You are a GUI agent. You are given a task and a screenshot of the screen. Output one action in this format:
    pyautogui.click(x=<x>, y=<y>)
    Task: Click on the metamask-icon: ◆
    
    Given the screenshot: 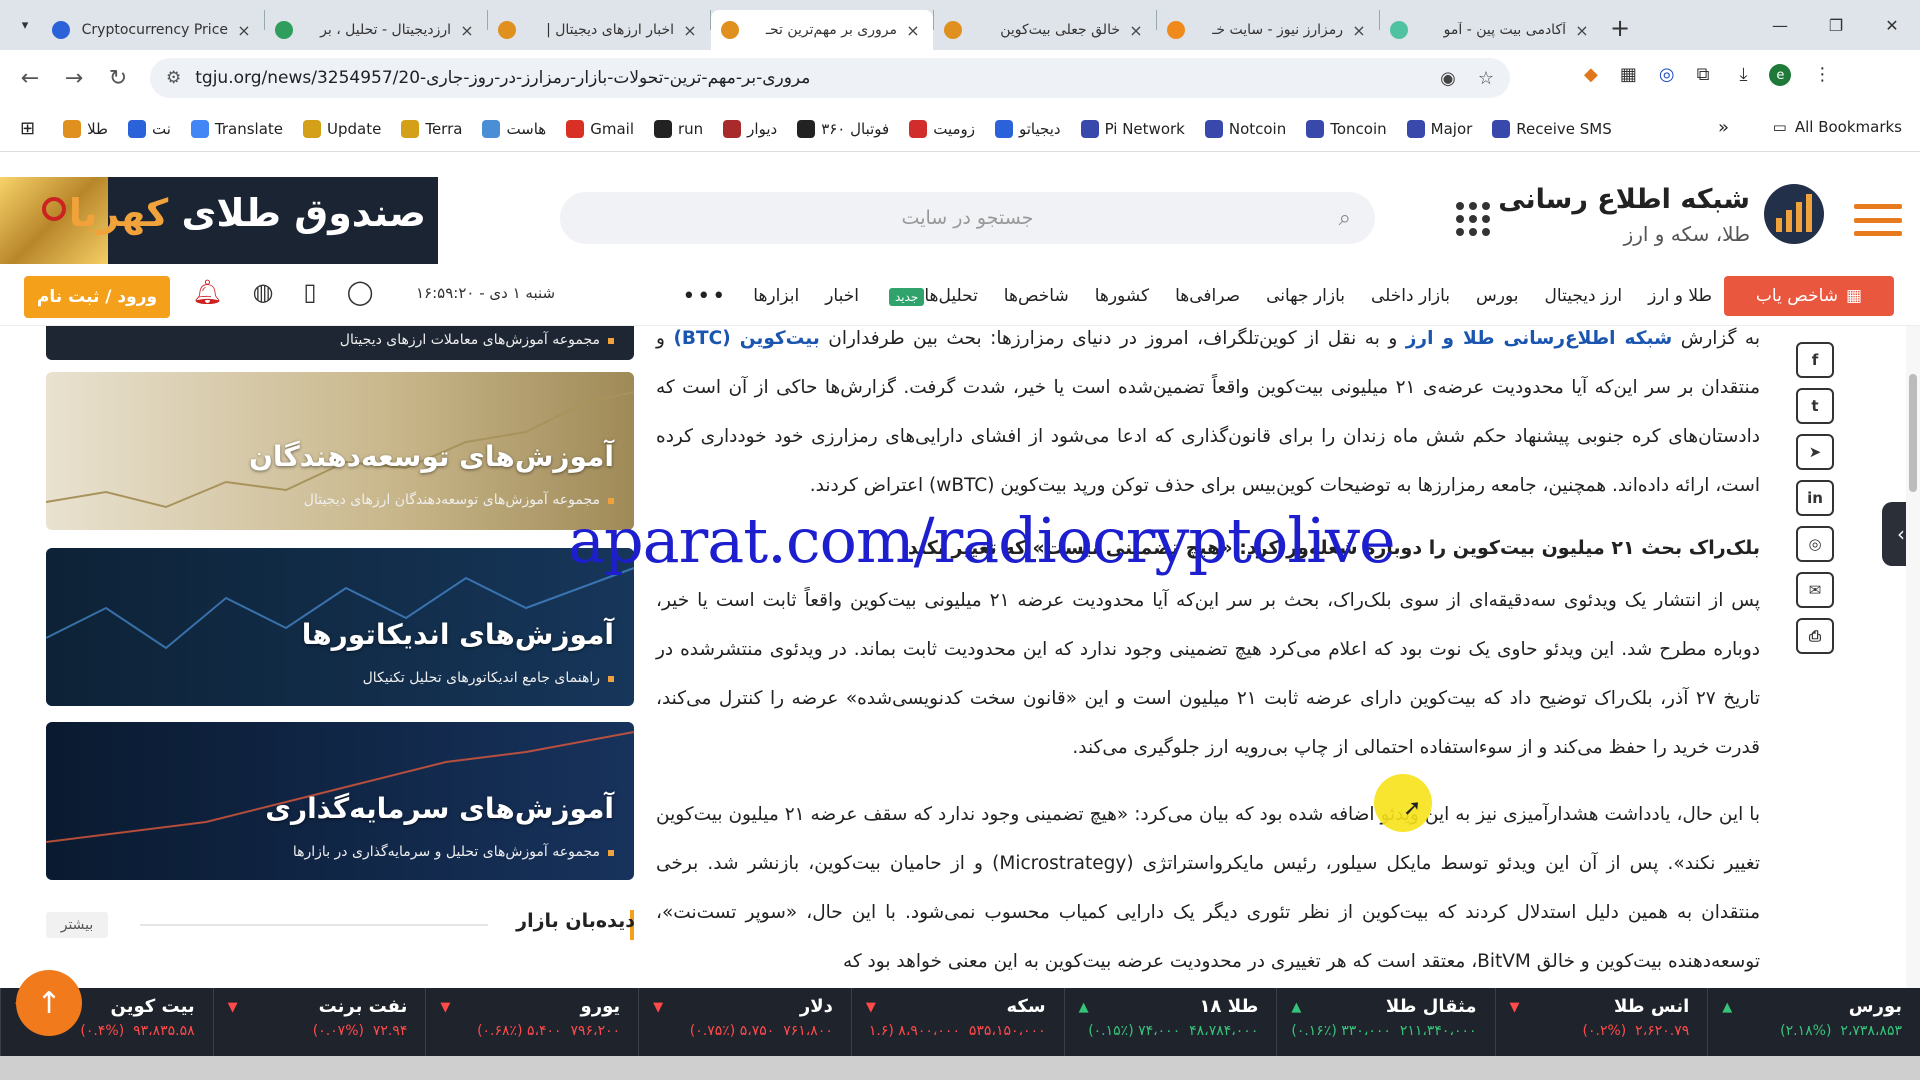 What is the action you would take?
    pyautogui.click(x=1591, y=75)
    